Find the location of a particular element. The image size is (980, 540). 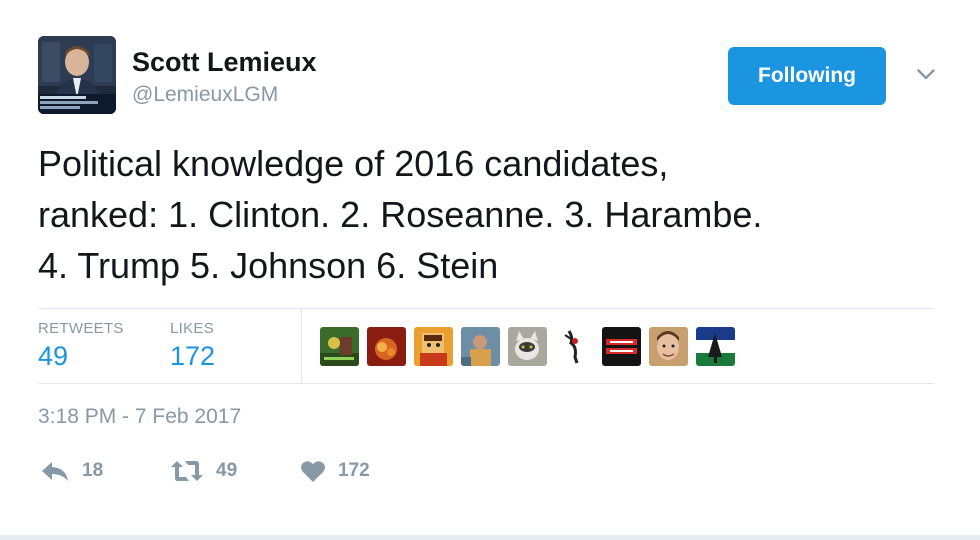

likes-stat: LIKES 172 is located at coordinates (192, 346).